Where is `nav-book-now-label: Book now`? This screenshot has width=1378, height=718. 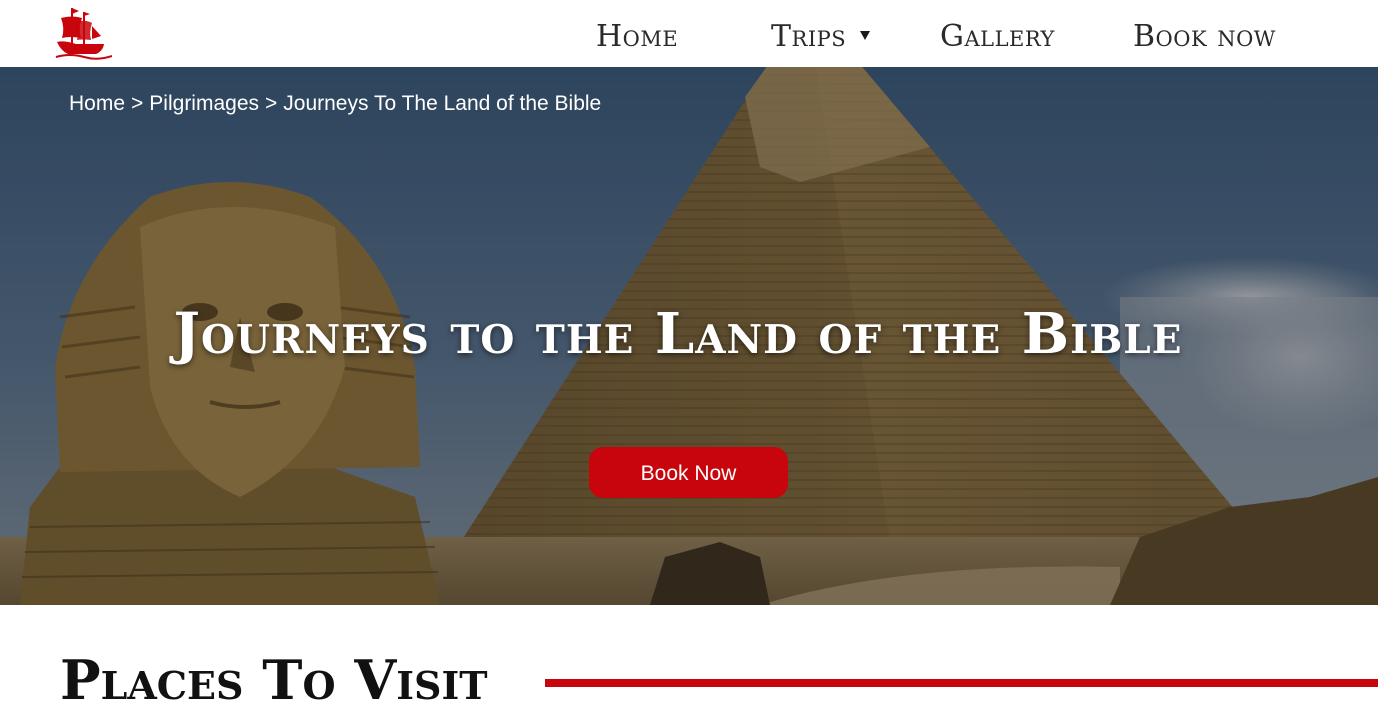
nav-book-now-label: Book now is located at coordinates (1204, 36).